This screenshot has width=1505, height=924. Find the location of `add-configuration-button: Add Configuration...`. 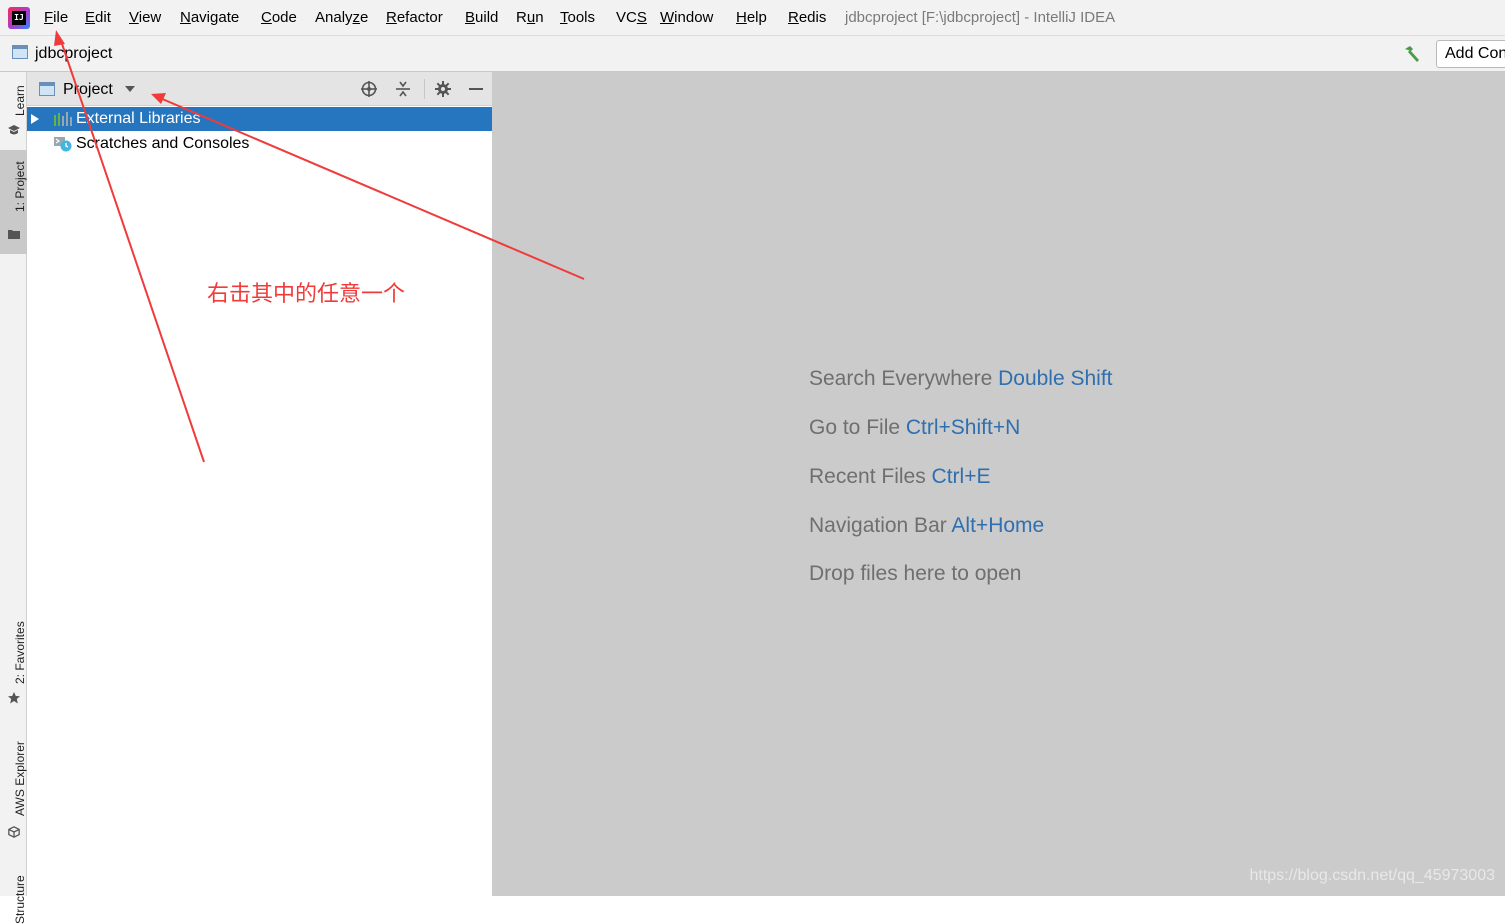

add-configuration-button: Add Configuration... is located at coordinates (1470, 54).